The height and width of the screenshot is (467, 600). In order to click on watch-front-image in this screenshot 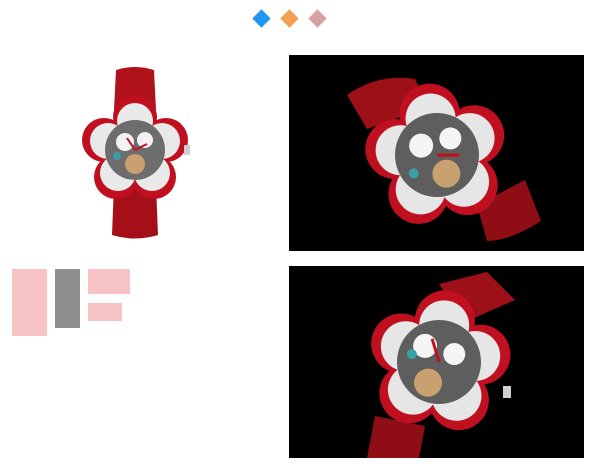, I will do `click(136, 153)`.